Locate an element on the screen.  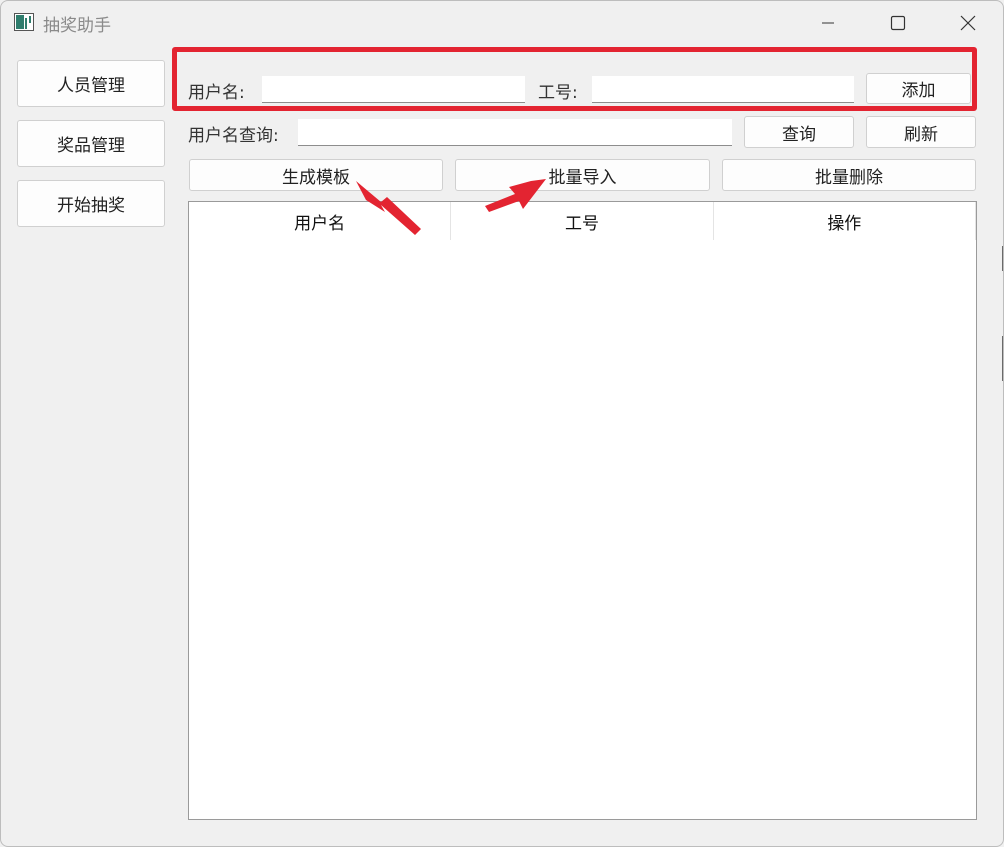
employee-id-label: 工号: is located at coordinates (558, 93).